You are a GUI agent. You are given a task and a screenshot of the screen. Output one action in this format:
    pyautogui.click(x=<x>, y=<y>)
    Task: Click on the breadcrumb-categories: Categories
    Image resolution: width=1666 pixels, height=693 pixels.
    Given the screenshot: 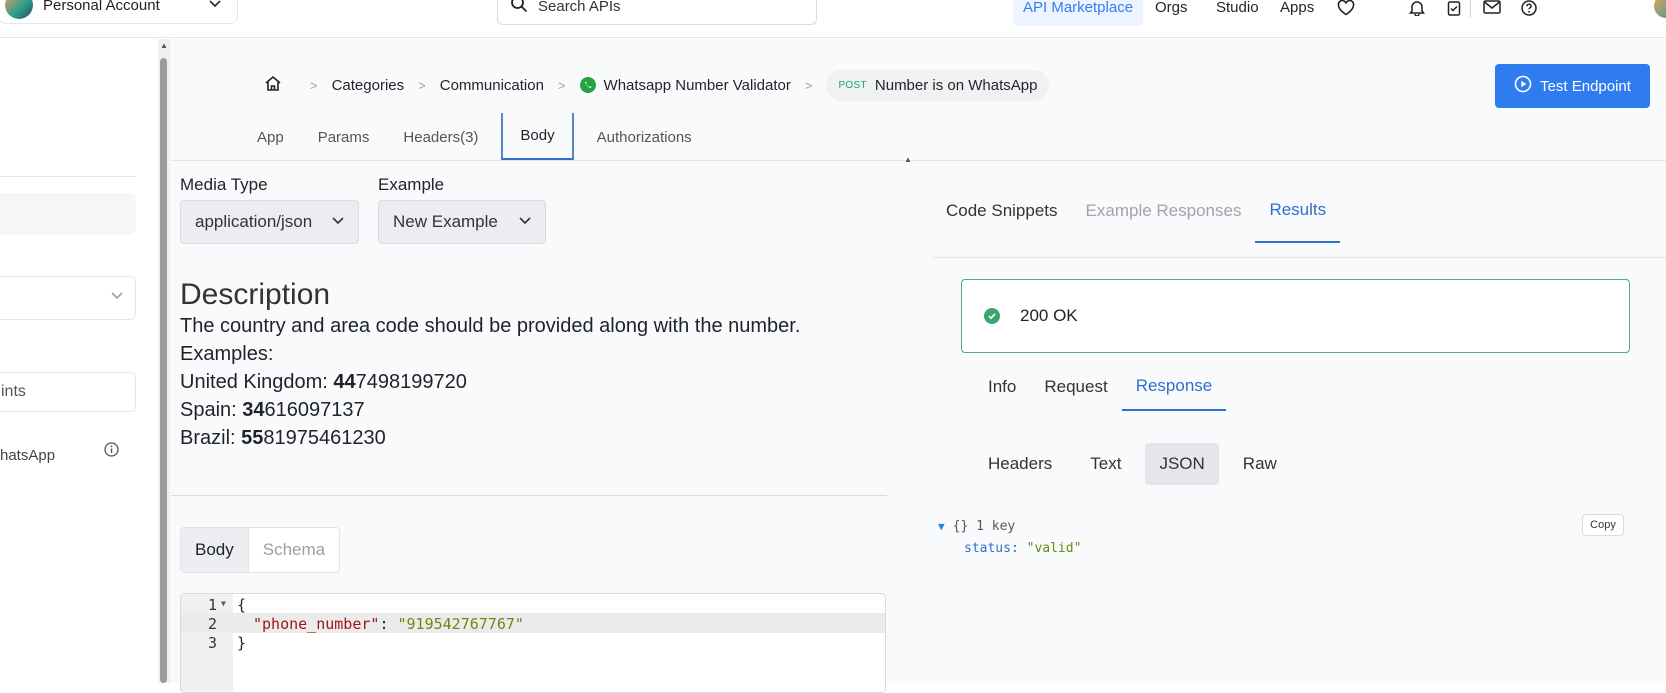 What is the action you would take?
    pyautogui.click(x=368, y=85)
    